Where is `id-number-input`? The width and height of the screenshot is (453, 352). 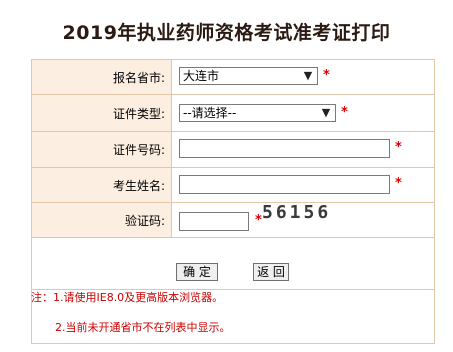
id-number-input is located at coordinates (284, 148).